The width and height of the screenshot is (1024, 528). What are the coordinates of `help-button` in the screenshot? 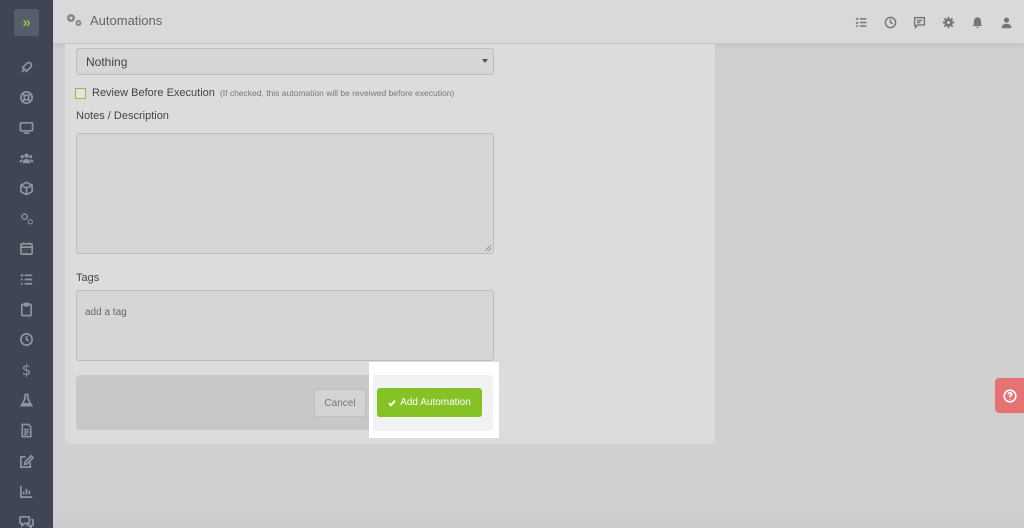 It's located at (1009, 395).